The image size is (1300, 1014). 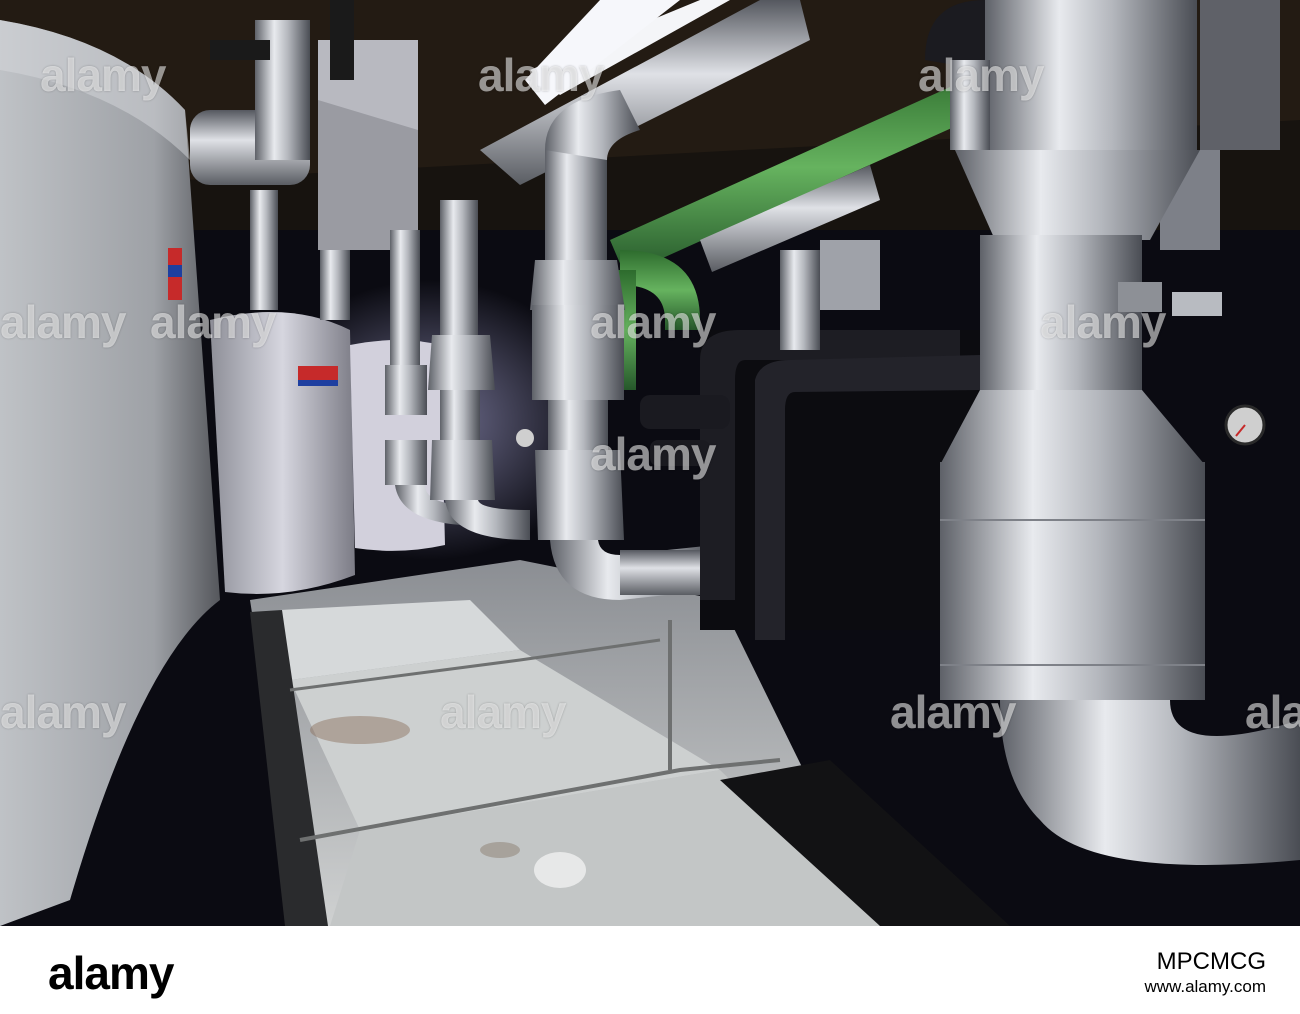 What do you see at coordinates (1211, 961) in the screenshot?
I see `image-id: MPCMCG` at bounding box center [1211, 961].